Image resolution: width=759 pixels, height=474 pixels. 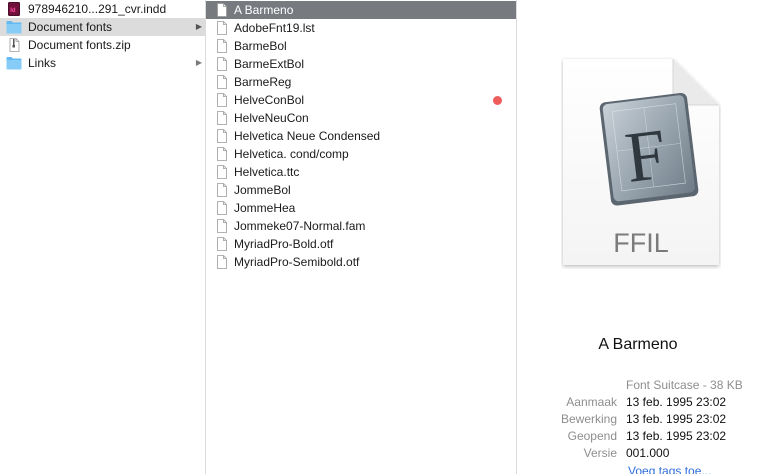 What do you see at coordinates (648, 453) in the screenshot?
I see `meta-value: 001.000` at bounding box center [648, 453].